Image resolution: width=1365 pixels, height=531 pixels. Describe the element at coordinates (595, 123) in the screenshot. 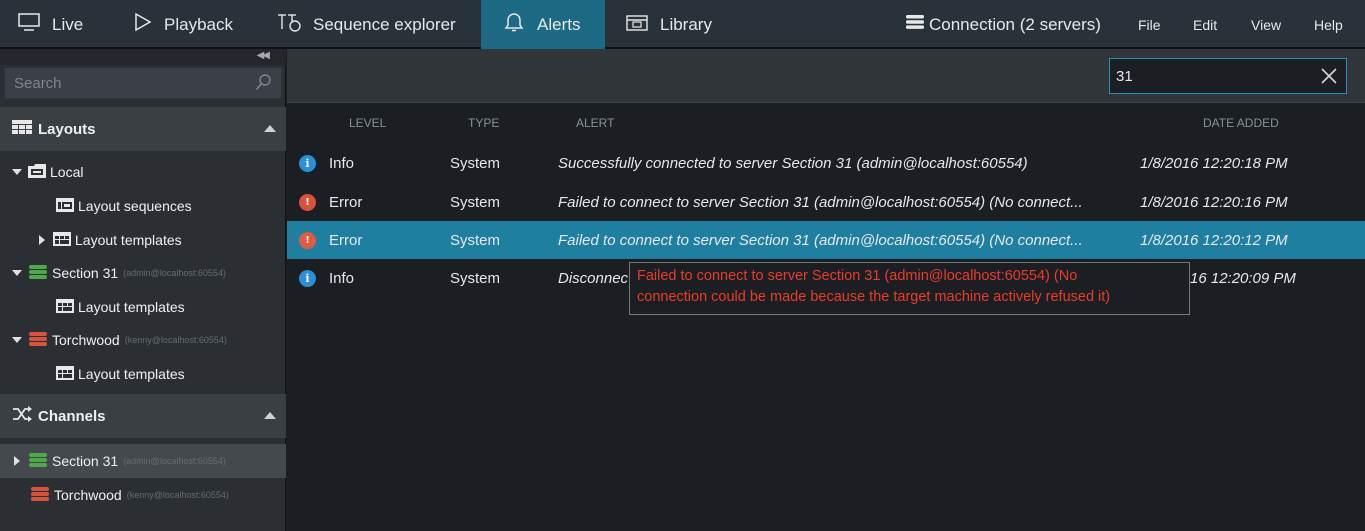

I see `column-header-alert: Alert` at that location.